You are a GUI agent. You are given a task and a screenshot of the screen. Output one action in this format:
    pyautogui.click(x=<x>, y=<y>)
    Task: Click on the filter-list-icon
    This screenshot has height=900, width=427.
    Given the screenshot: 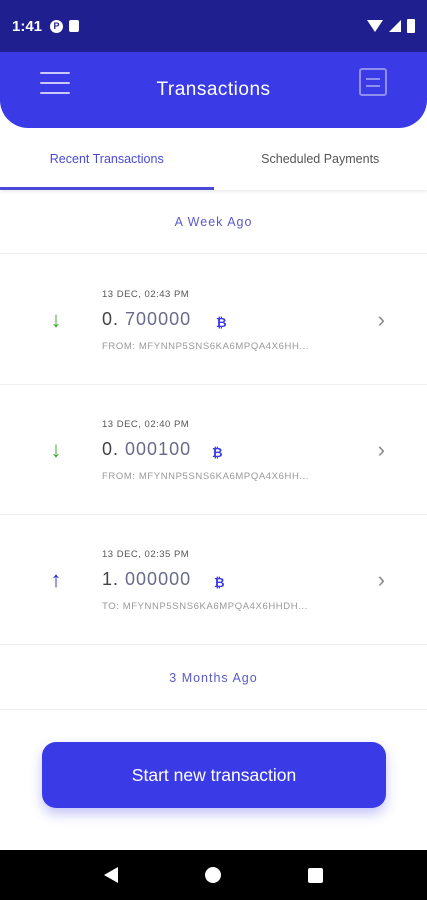 What is the action you would take?
    pyautogui.click(x=373, y=82)
    